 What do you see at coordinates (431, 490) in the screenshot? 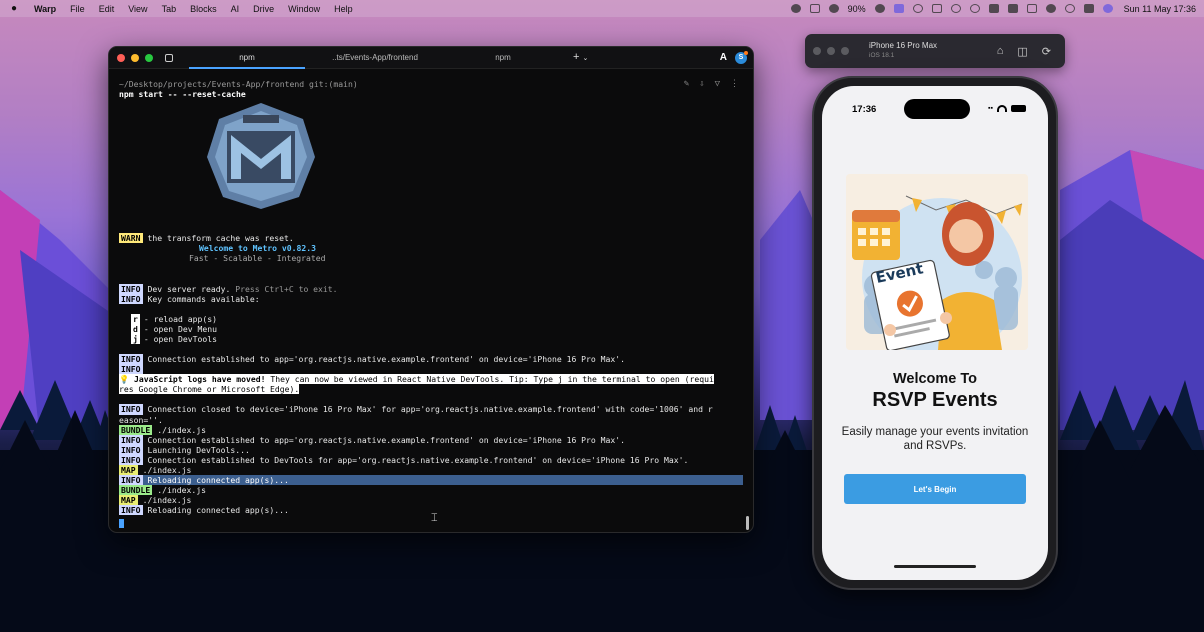
I see `log-row: BUNDLE ./index.js` at bounding box center [431, 490].